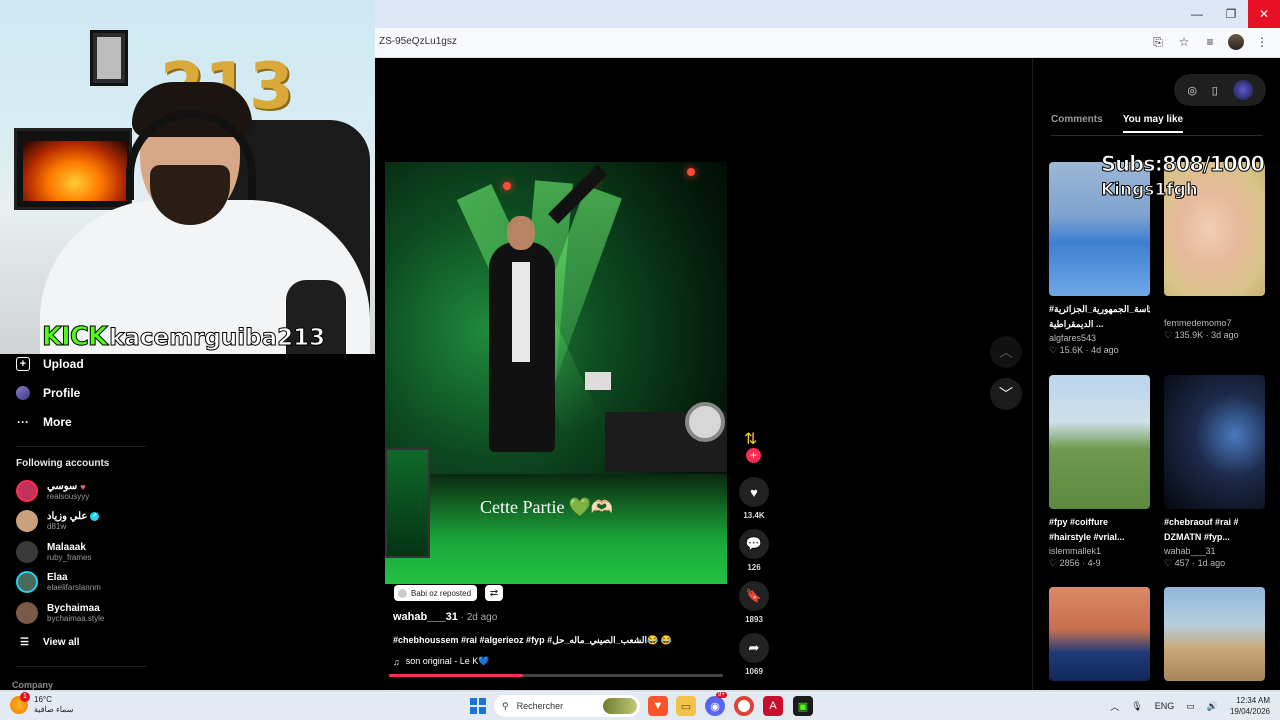 The height and width of the screenshot is (720, 1280). What do you see at coordinates (58, 521) in the screenshot?
I see `following-account: علي وزياد ✓ d81w` at bounding box center [58, 521].